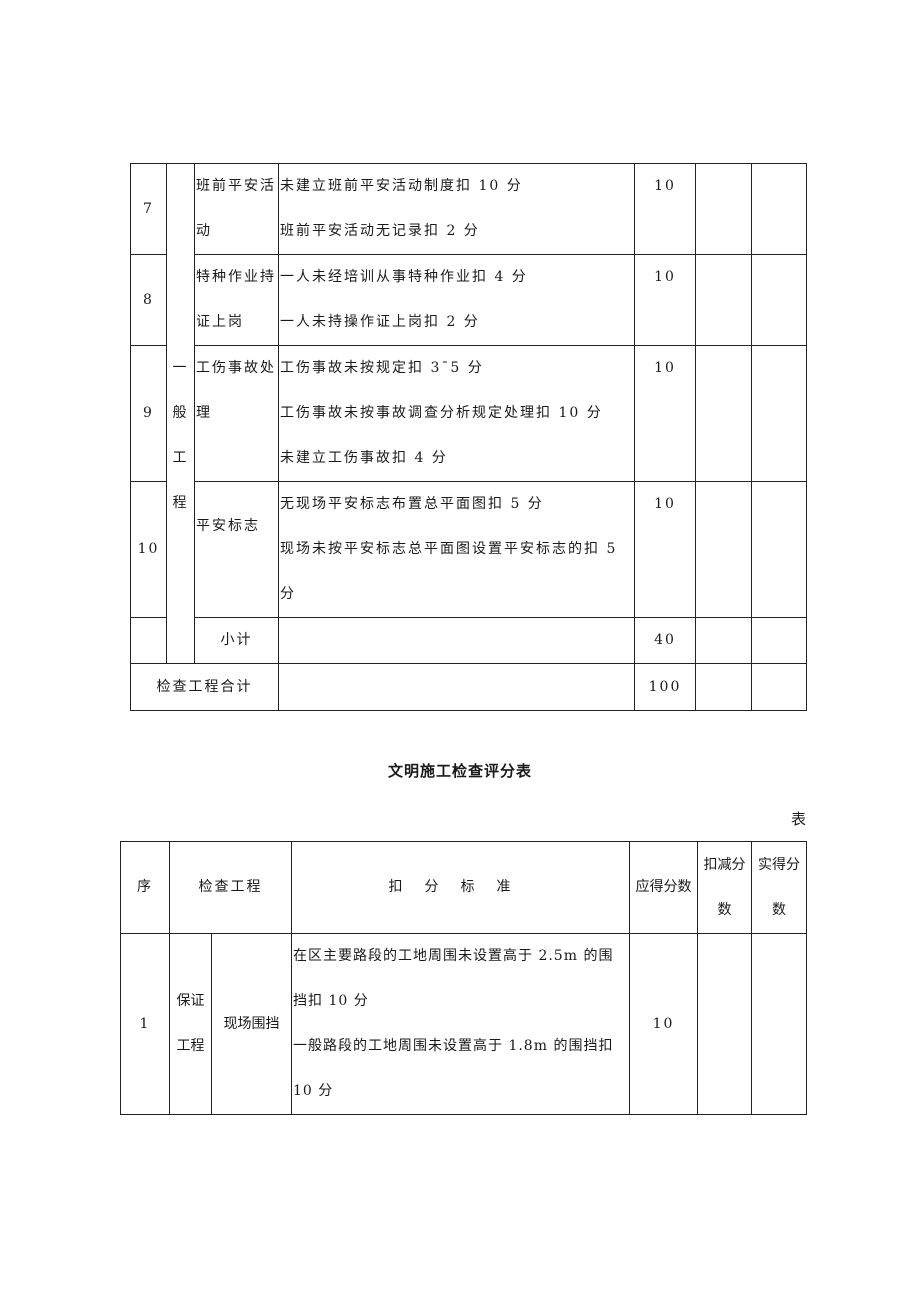  I want to click on row-number: 8, so click(148, 300).